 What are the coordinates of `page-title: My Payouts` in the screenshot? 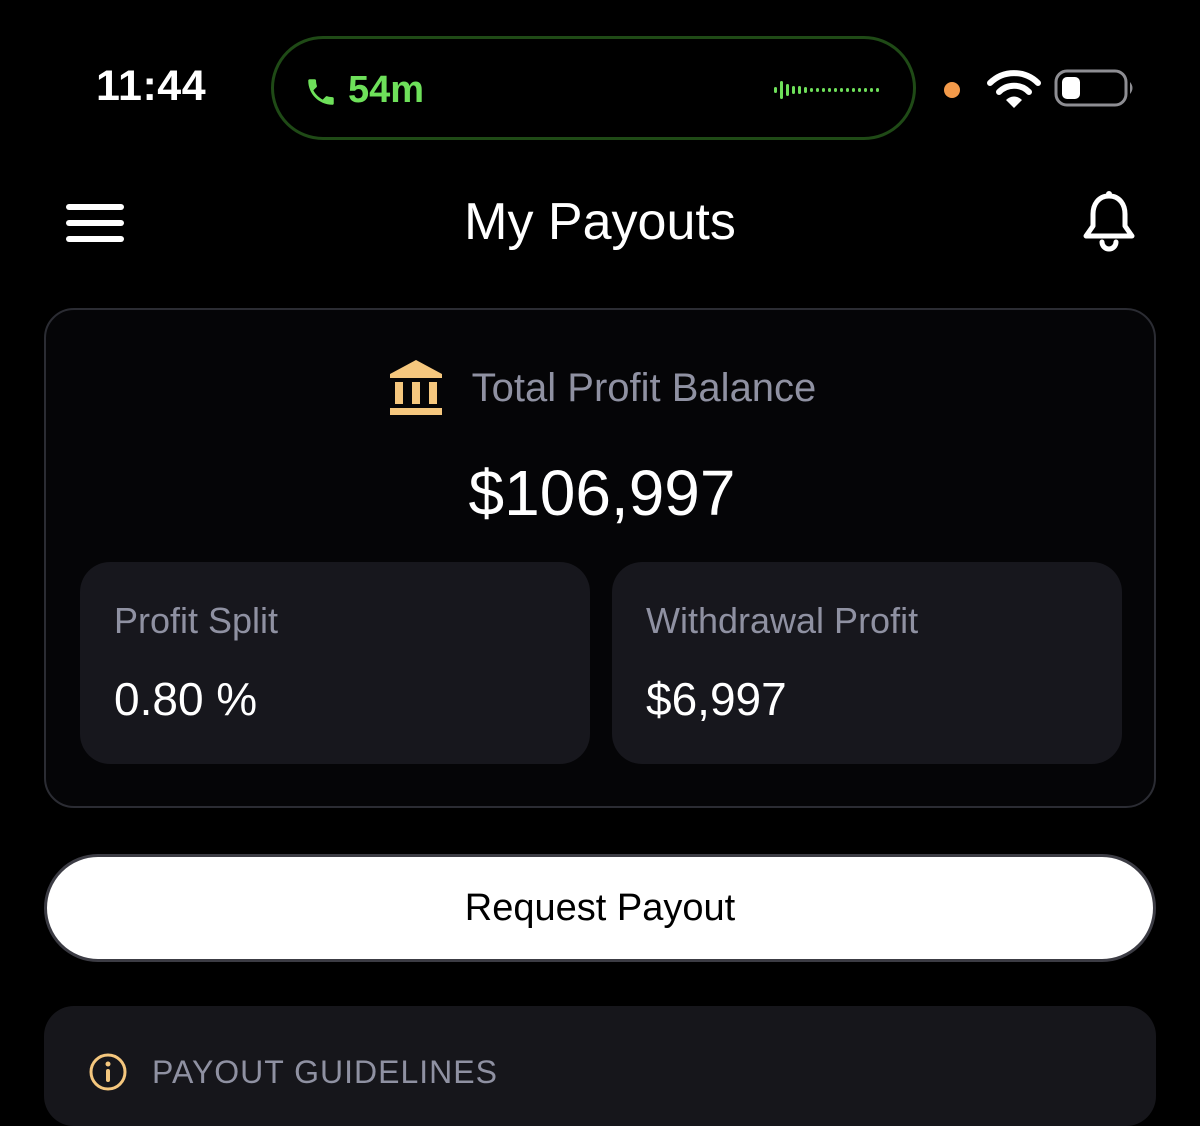 It's located at (600, 222).